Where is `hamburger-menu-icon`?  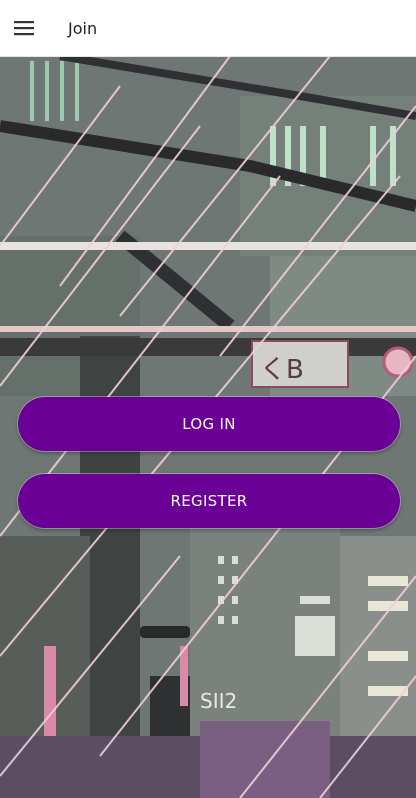
hamburger-menu-icon is located at coordinates (24, 28).